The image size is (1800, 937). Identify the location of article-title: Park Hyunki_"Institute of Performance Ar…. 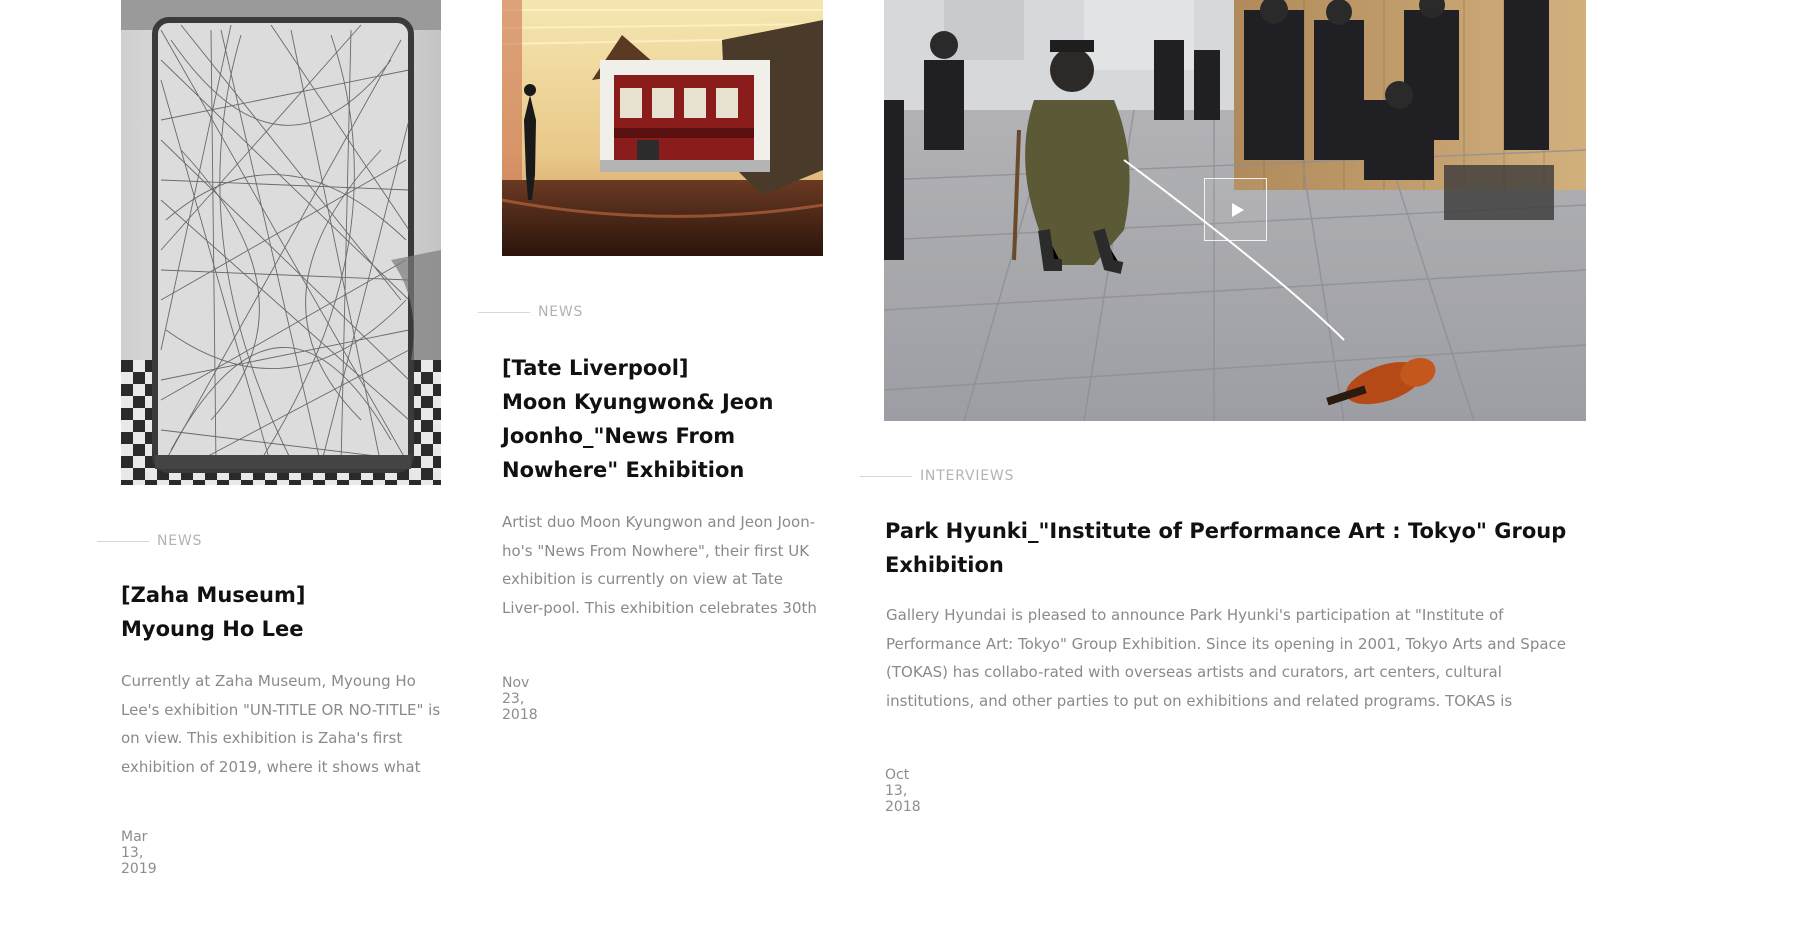
(1245, 548).